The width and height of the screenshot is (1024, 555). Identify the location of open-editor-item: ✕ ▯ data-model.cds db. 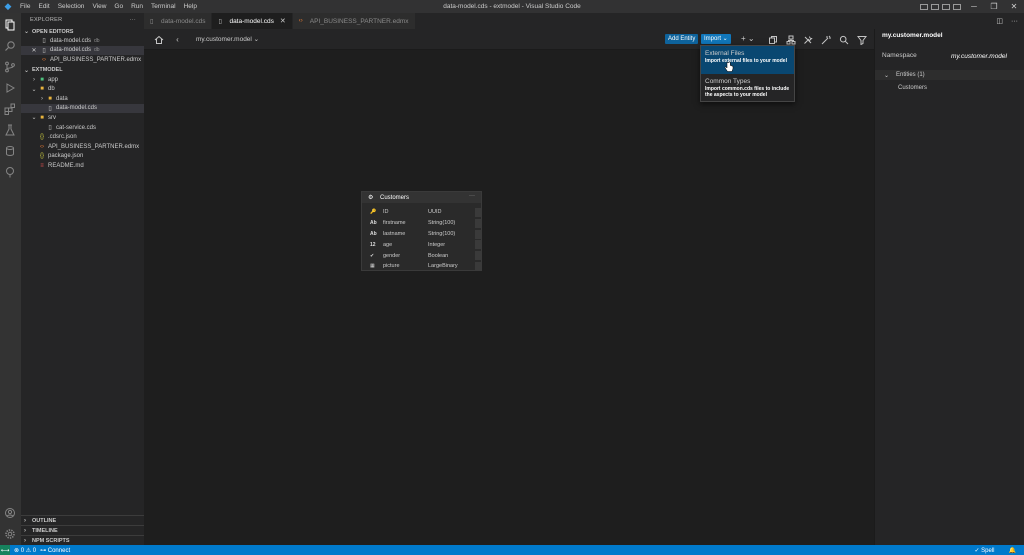
(82, 50).